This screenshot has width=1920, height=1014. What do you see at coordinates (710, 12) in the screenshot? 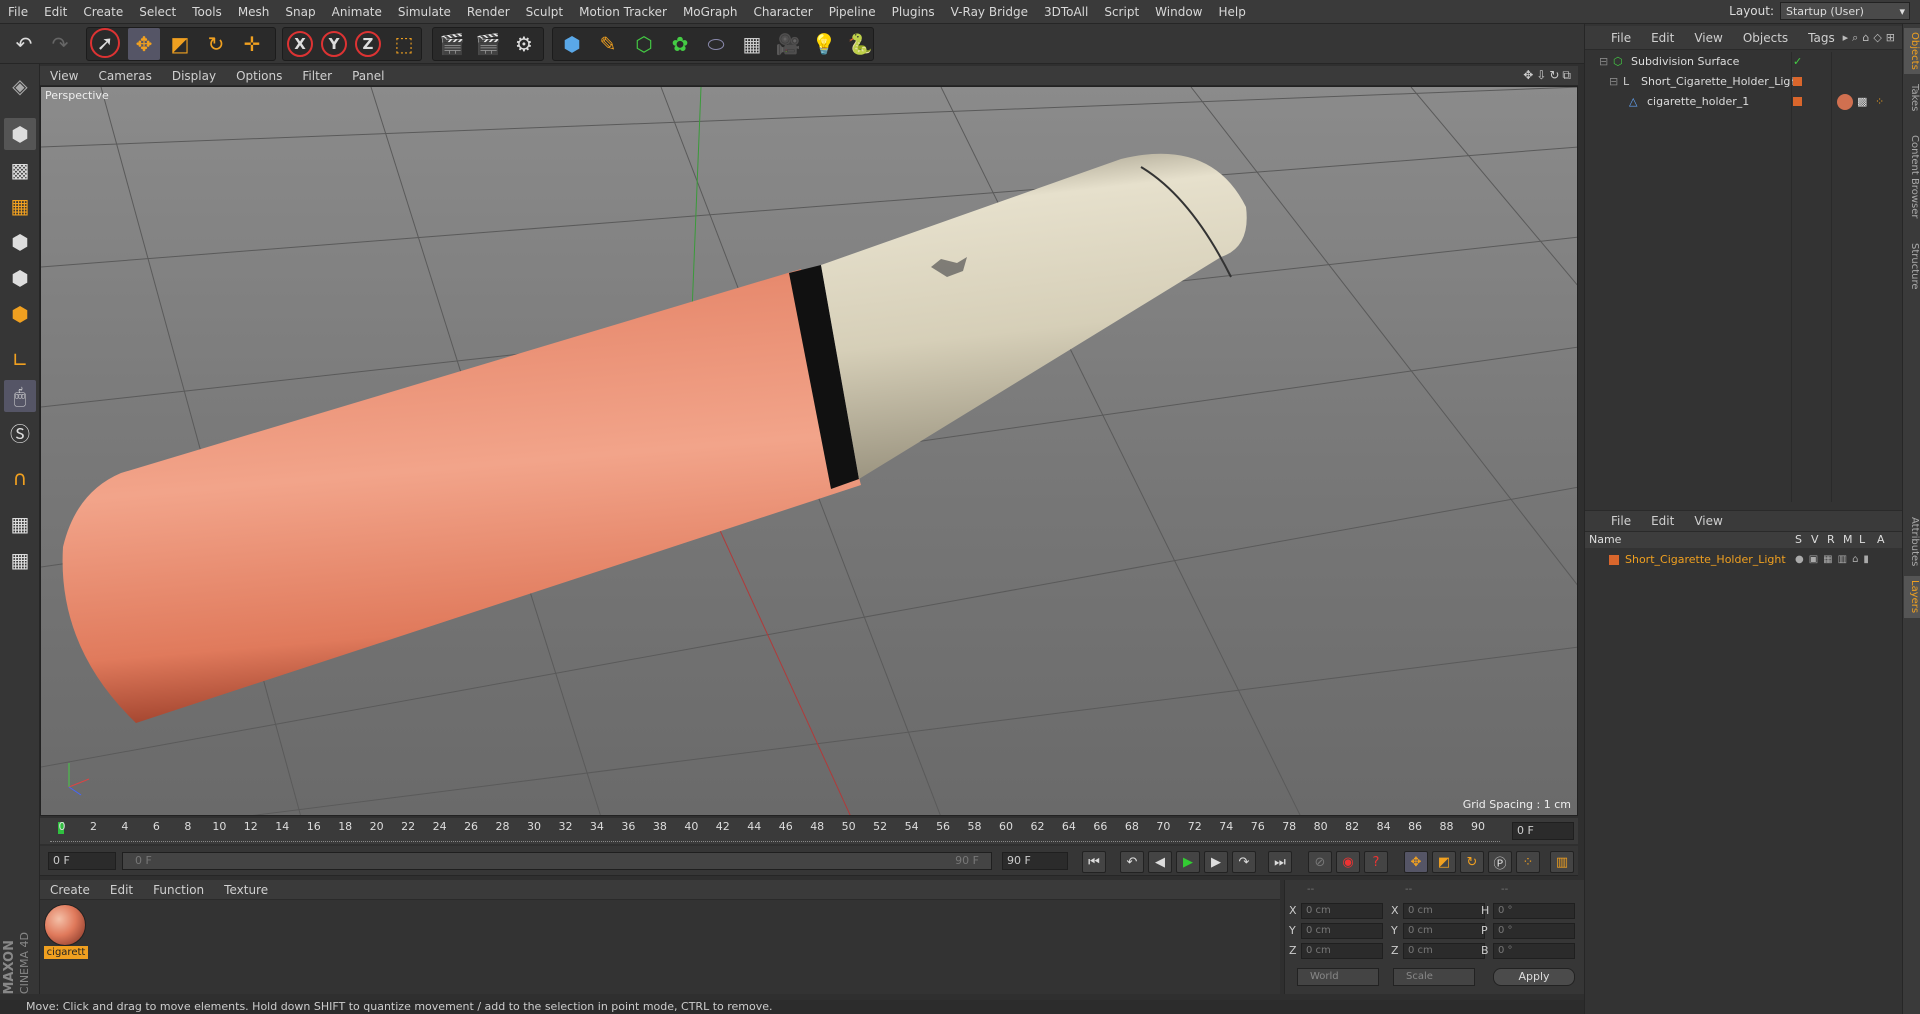
I see `menu-mograph: MoGraph` at bounding box center [710, 12].